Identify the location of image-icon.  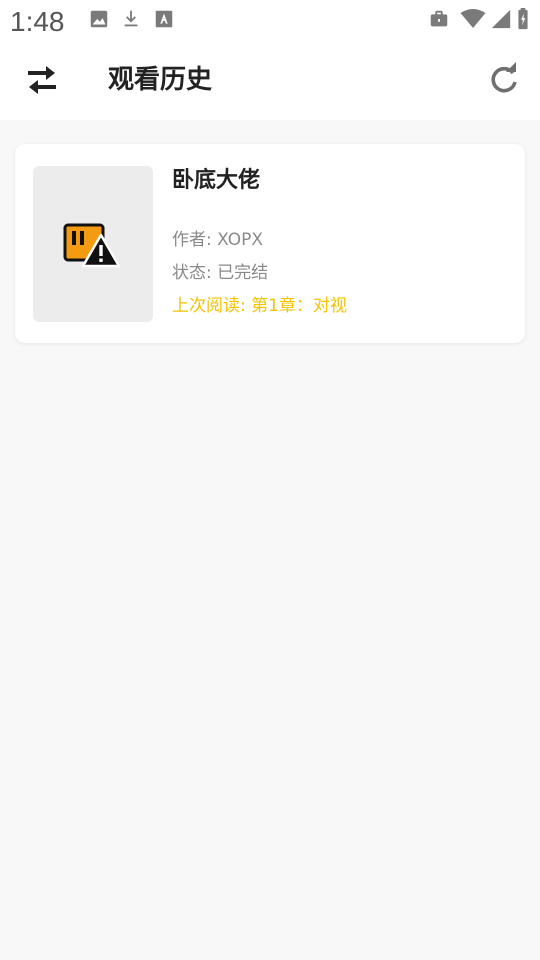
(99, 19).